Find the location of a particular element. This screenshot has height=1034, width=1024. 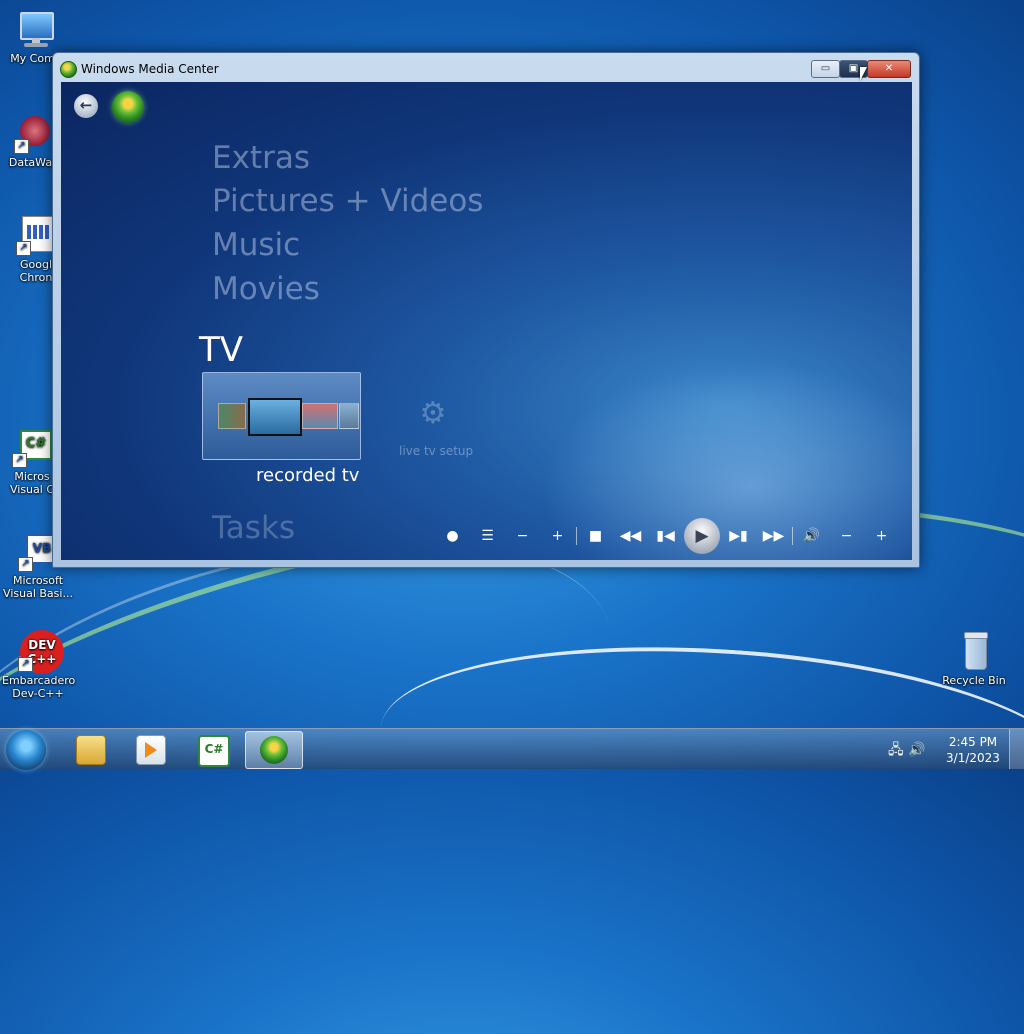

window-title: Windows Media Center is located at coordinates (150, 69).